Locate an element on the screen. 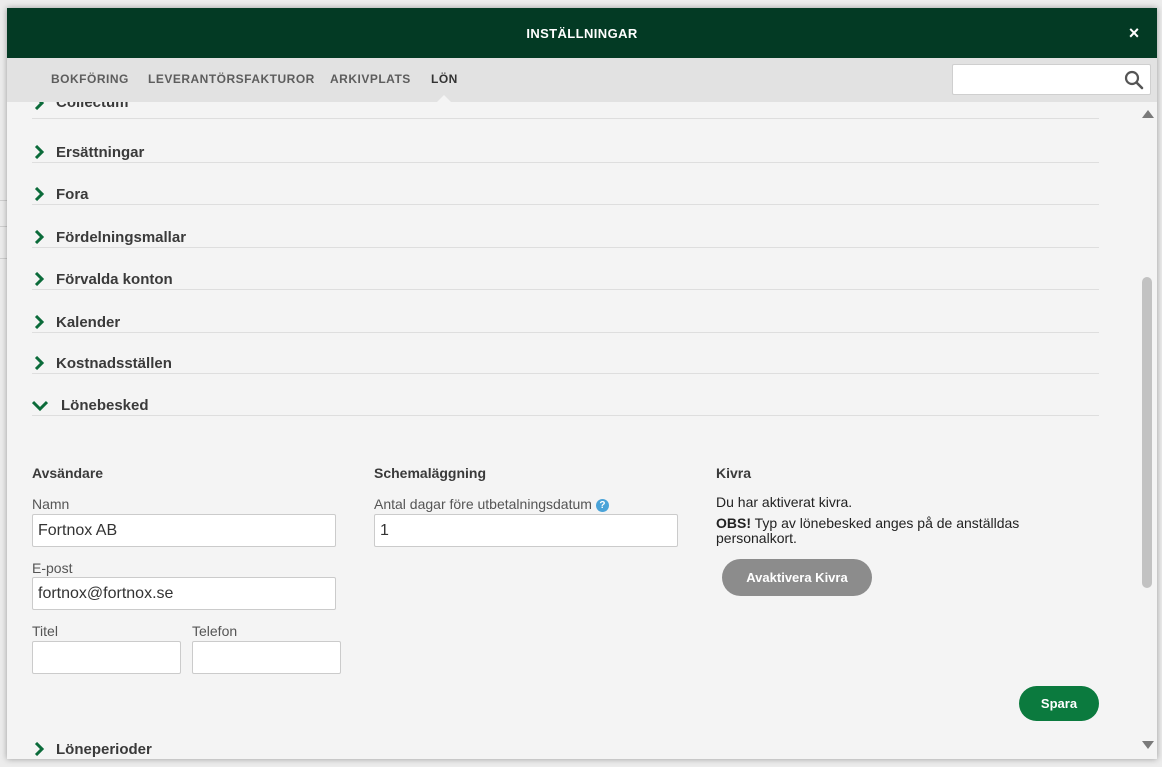  accordion-label: Kalender is located at coordinates (88, 322).